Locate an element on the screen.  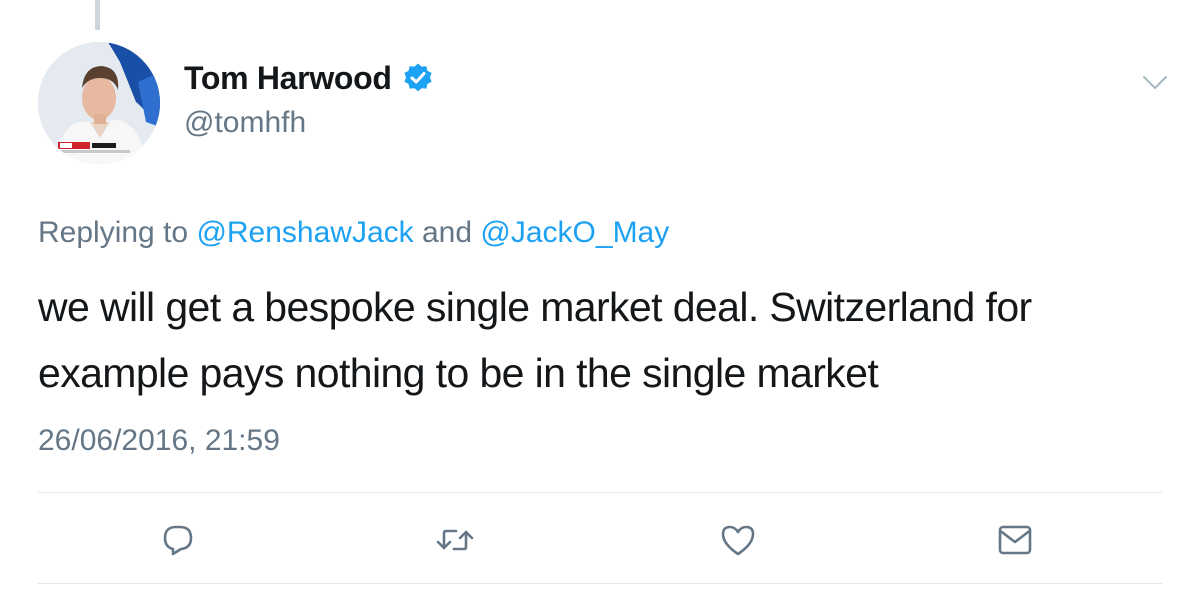
name-row: Tom Harwood is located at coordinates (309, 78).